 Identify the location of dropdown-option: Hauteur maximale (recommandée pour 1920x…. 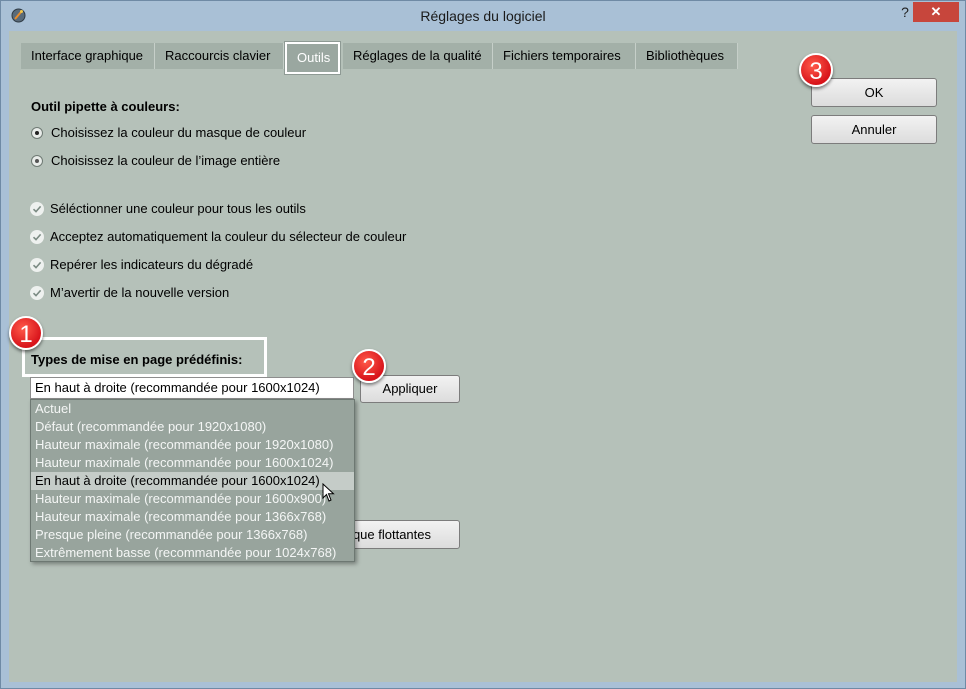
(192, 445).